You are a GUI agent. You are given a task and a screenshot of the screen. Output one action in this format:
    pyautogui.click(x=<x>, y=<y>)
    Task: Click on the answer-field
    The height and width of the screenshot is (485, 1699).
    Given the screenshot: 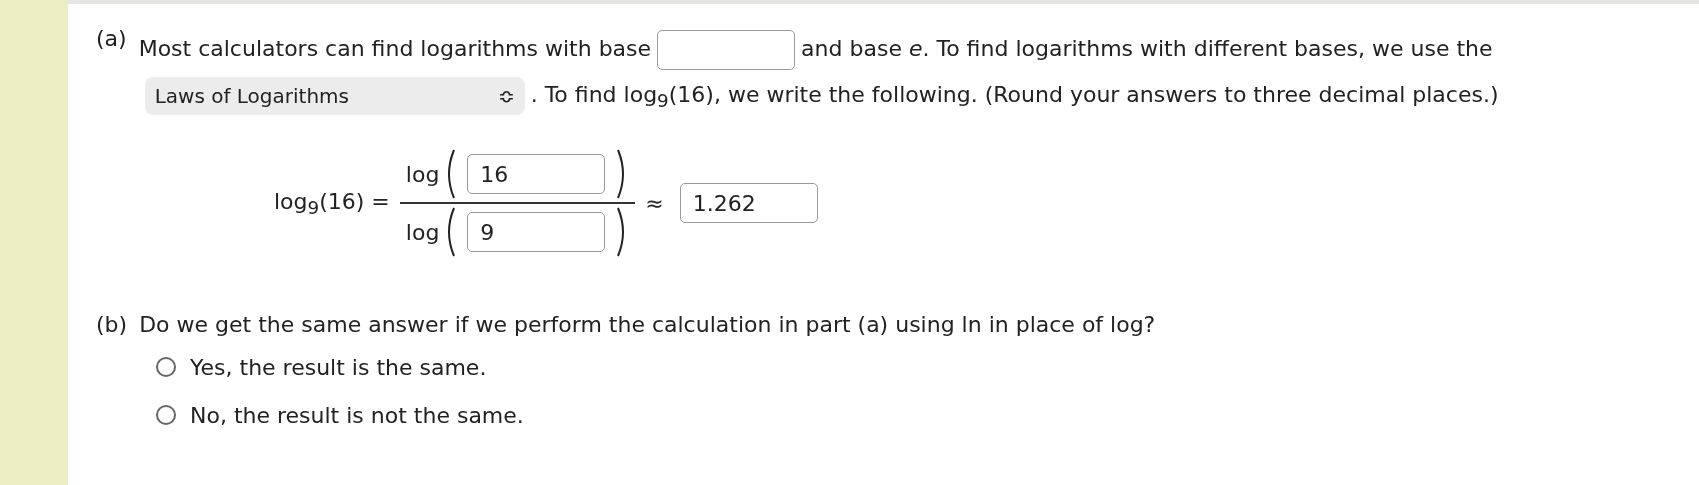 What is the action you would take?
    pyautogui.click(x=726, y=50)
    